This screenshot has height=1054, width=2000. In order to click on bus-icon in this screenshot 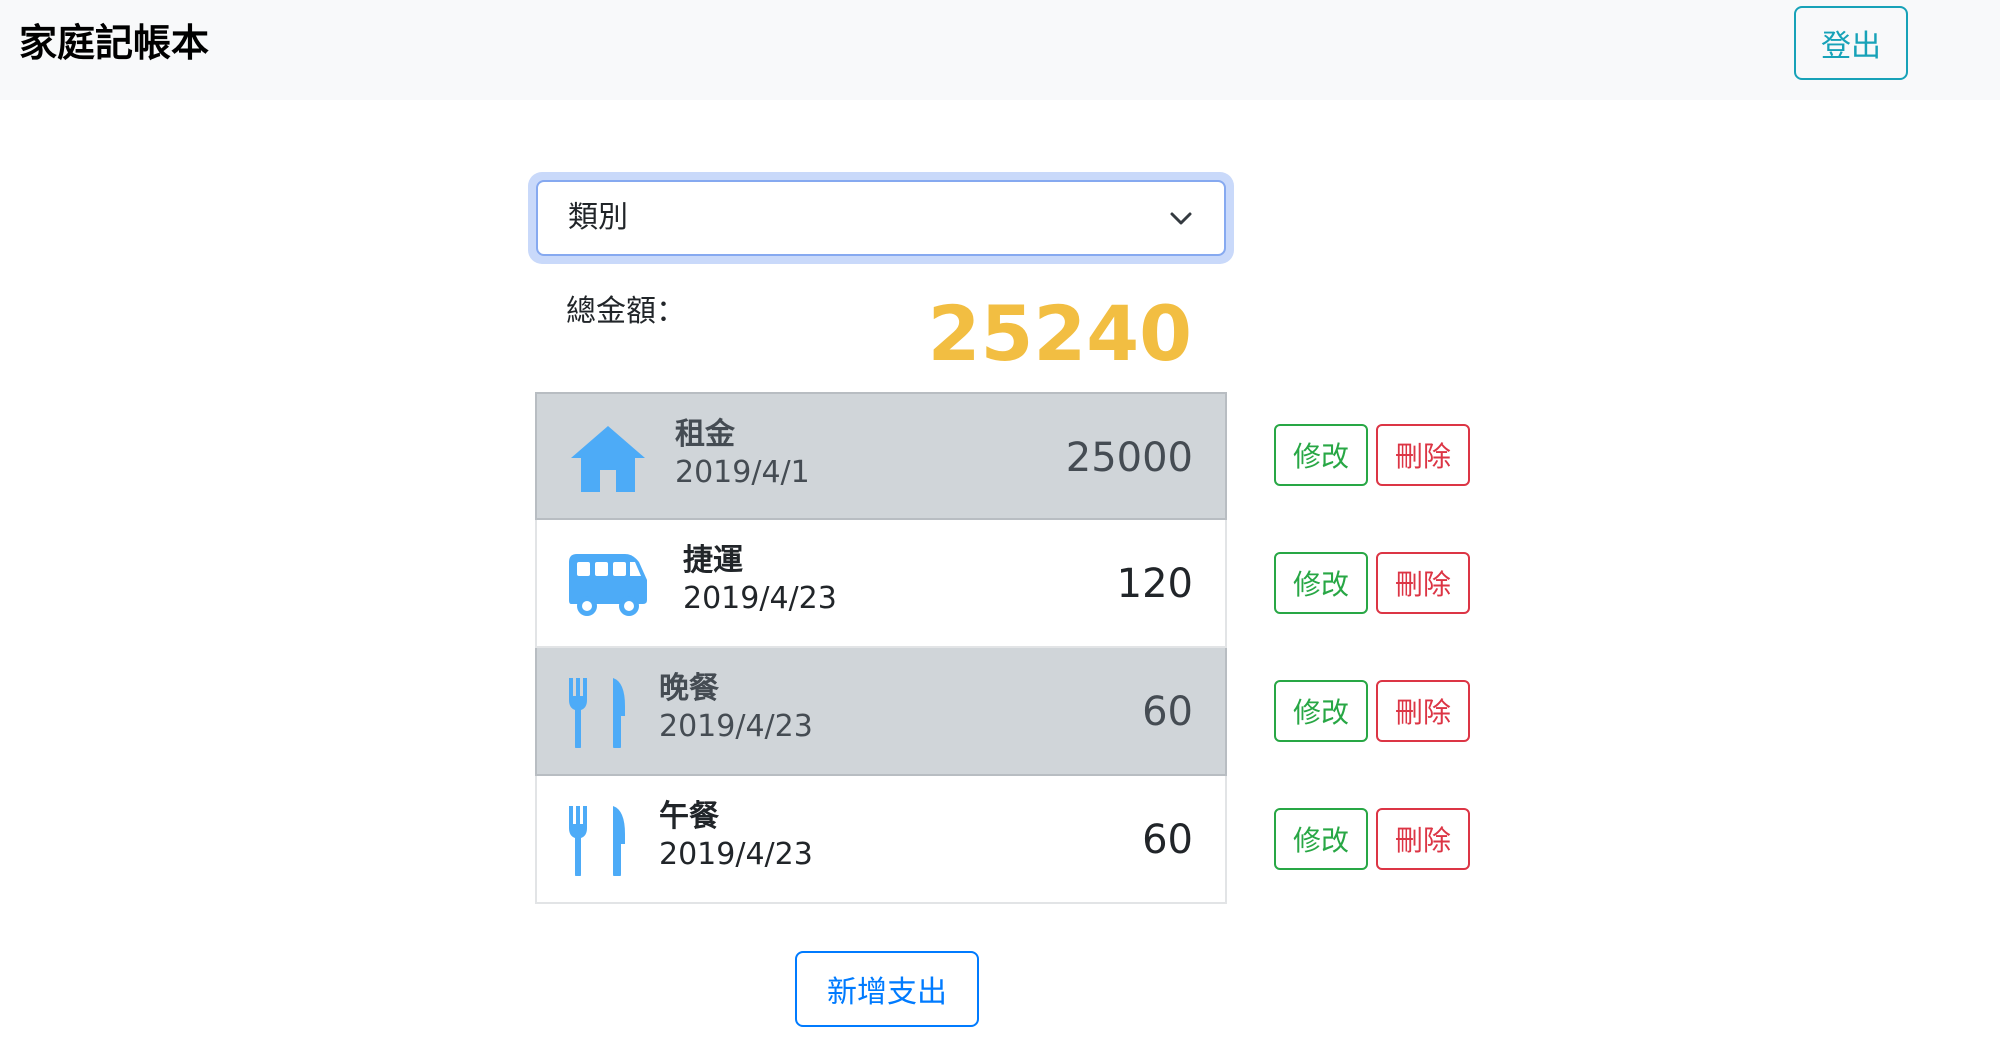, I will do `click(608, 585)`.